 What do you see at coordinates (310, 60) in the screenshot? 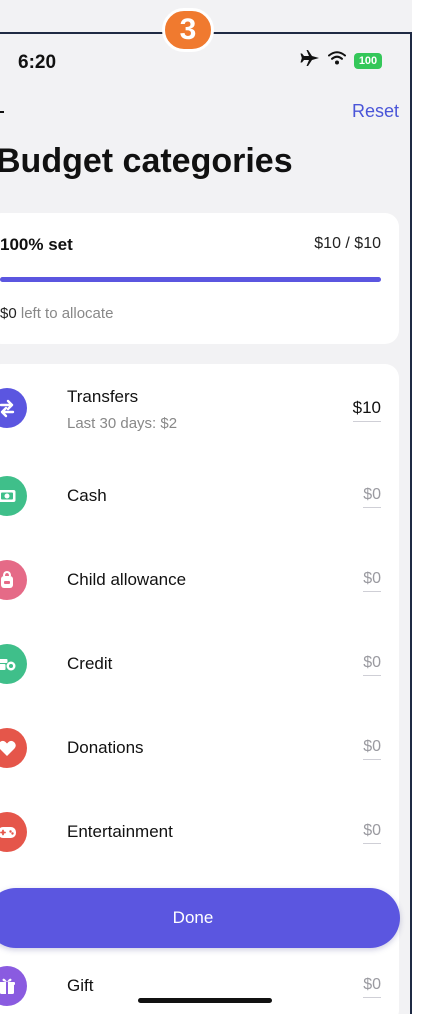
I see `airplane-icon` at bounding box center [310, 60].